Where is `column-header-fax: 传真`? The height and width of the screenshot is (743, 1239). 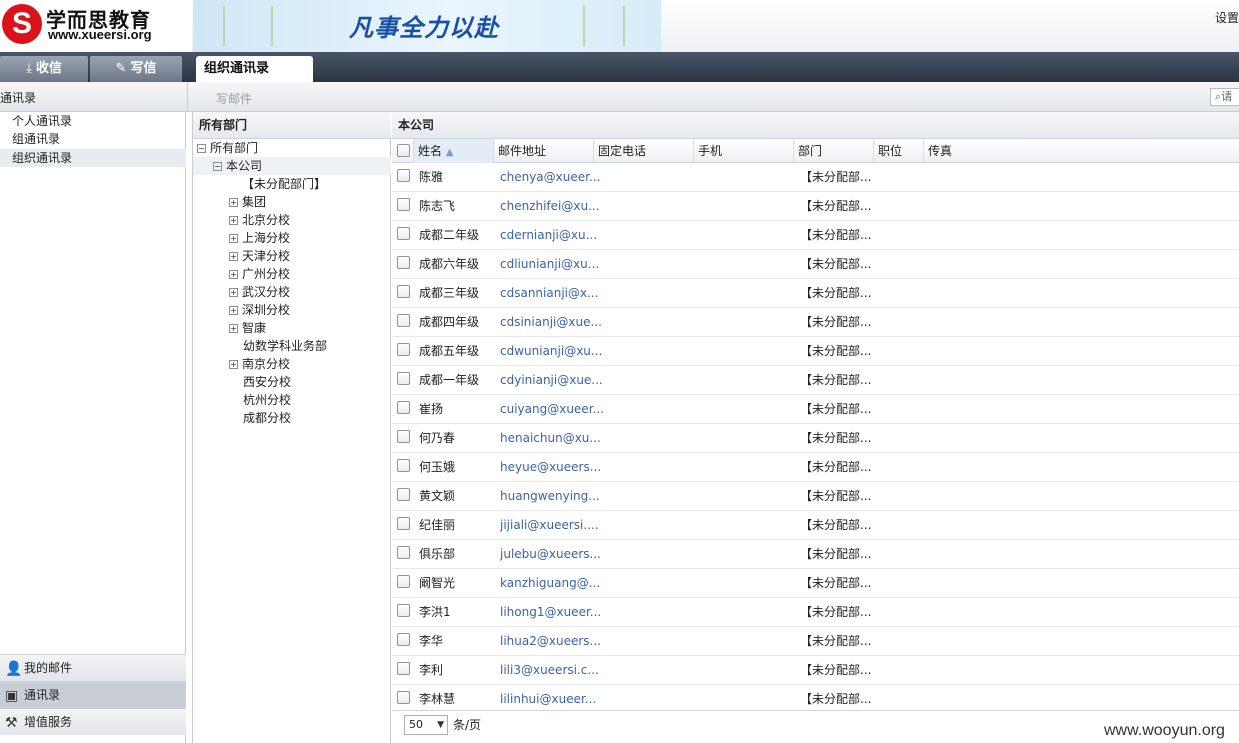
column-header-fax: 传真 is located at coordinates (1081, 151).